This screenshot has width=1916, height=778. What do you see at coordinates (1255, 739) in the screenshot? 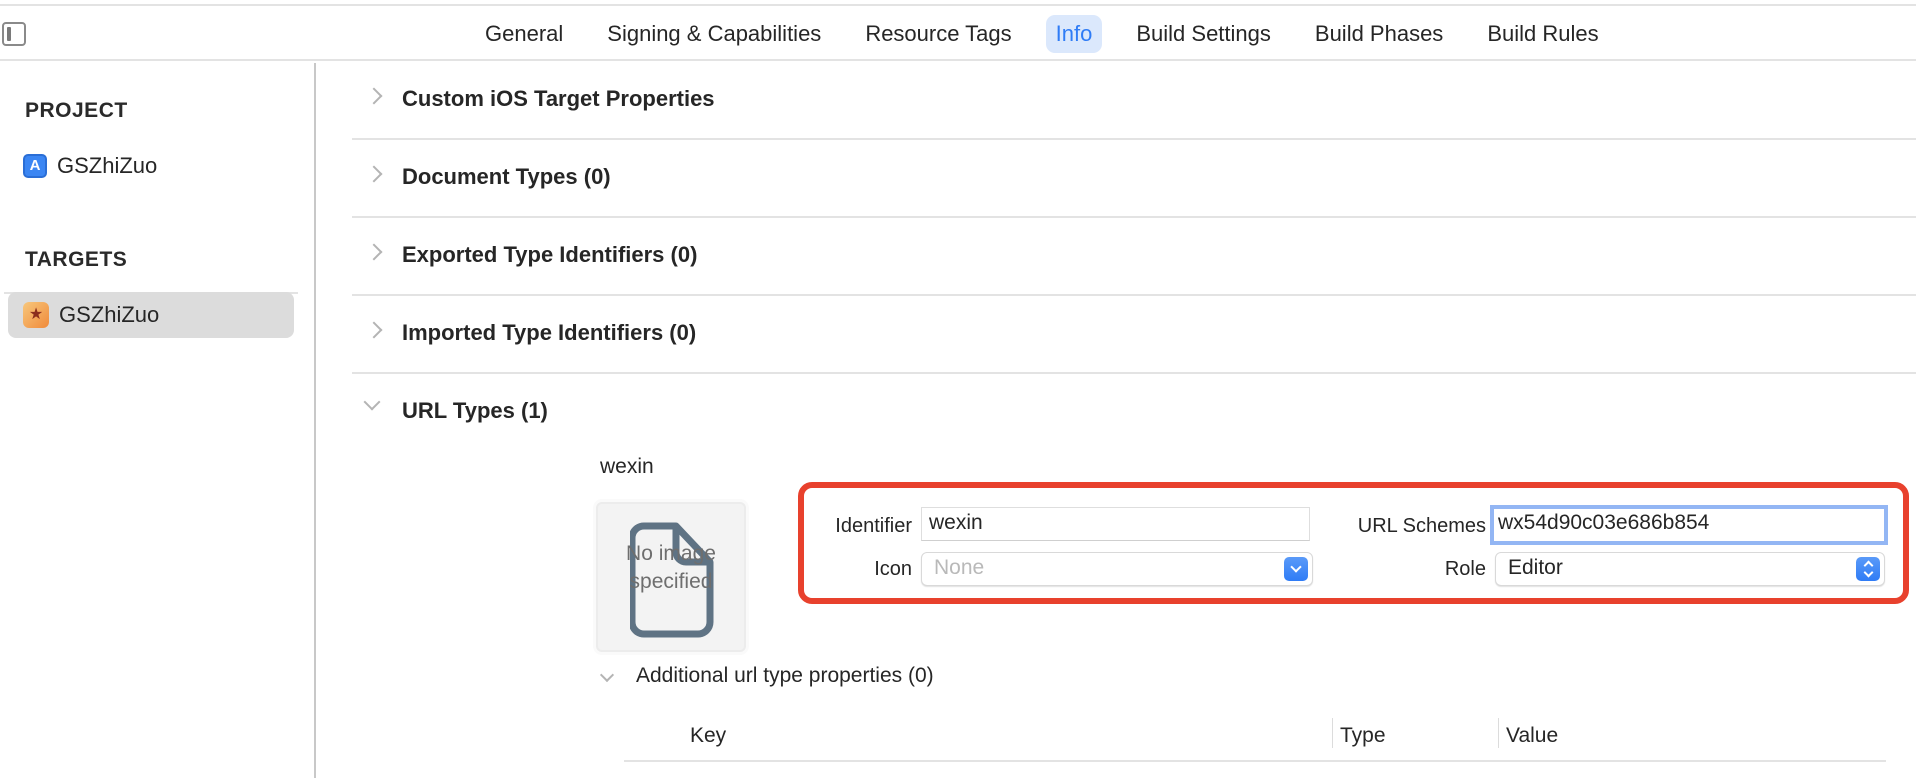
I see `properties-table-header: Key Type Value` at bounding box center [1255, 739].